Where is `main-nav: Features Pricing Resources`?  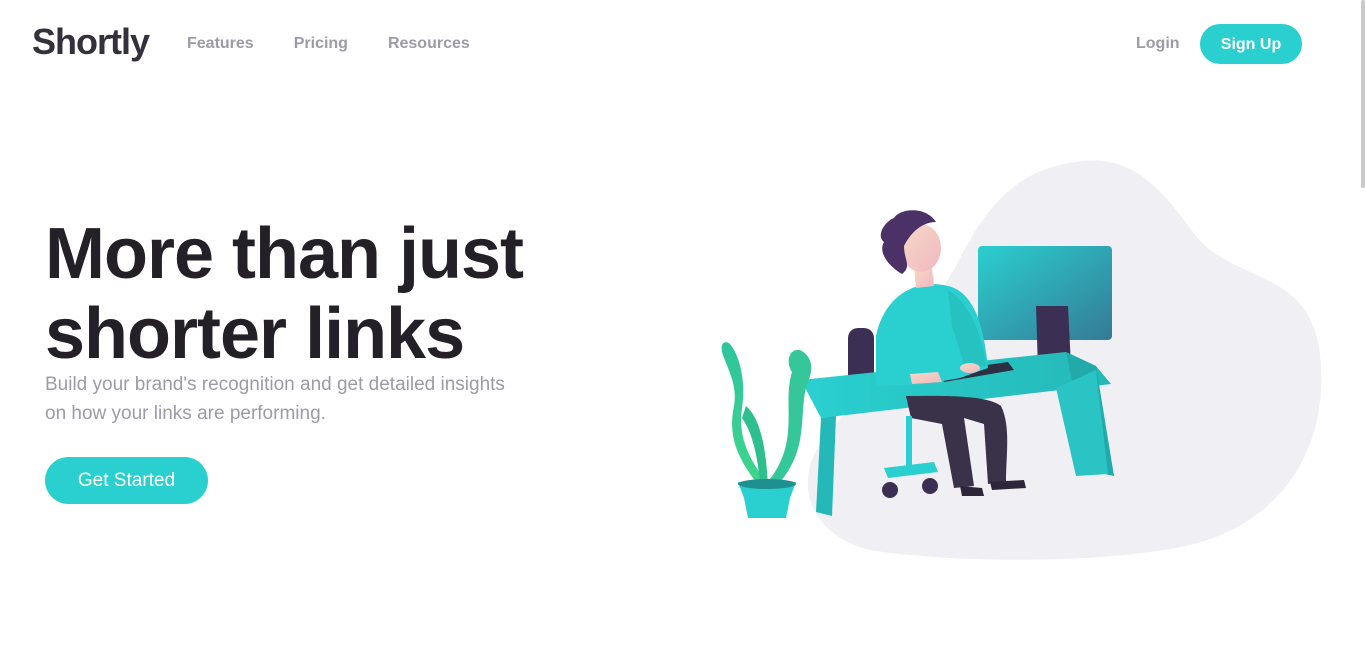
main-nav: Features Pricing Resources is located at coordinates (328, 44).